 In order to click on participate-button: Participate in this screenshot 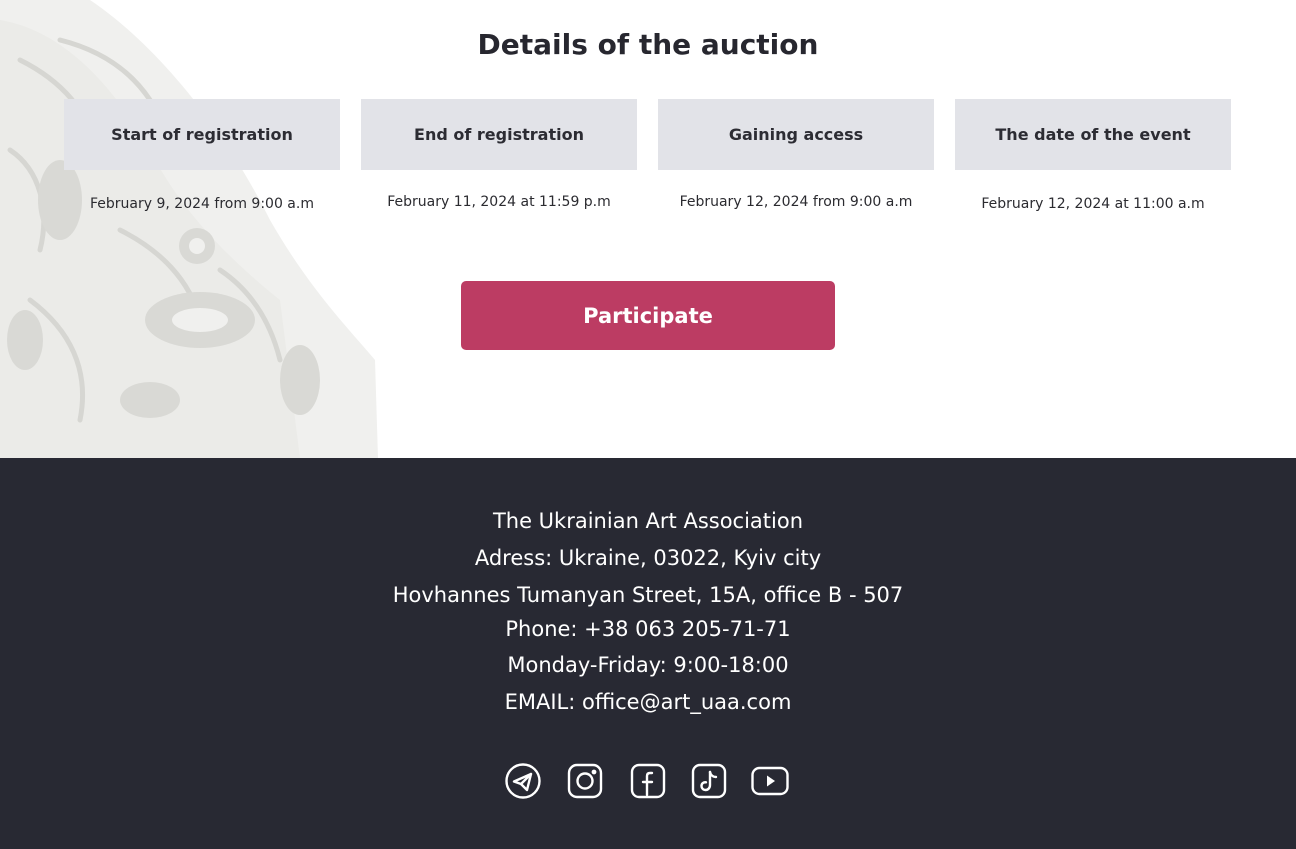, I will do `click(648, 315)`.